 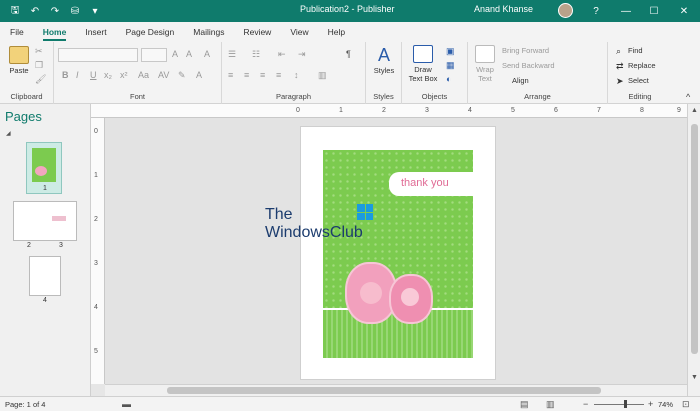 I want to click on align-left-icon: ≡, so click(x=230, y=75).